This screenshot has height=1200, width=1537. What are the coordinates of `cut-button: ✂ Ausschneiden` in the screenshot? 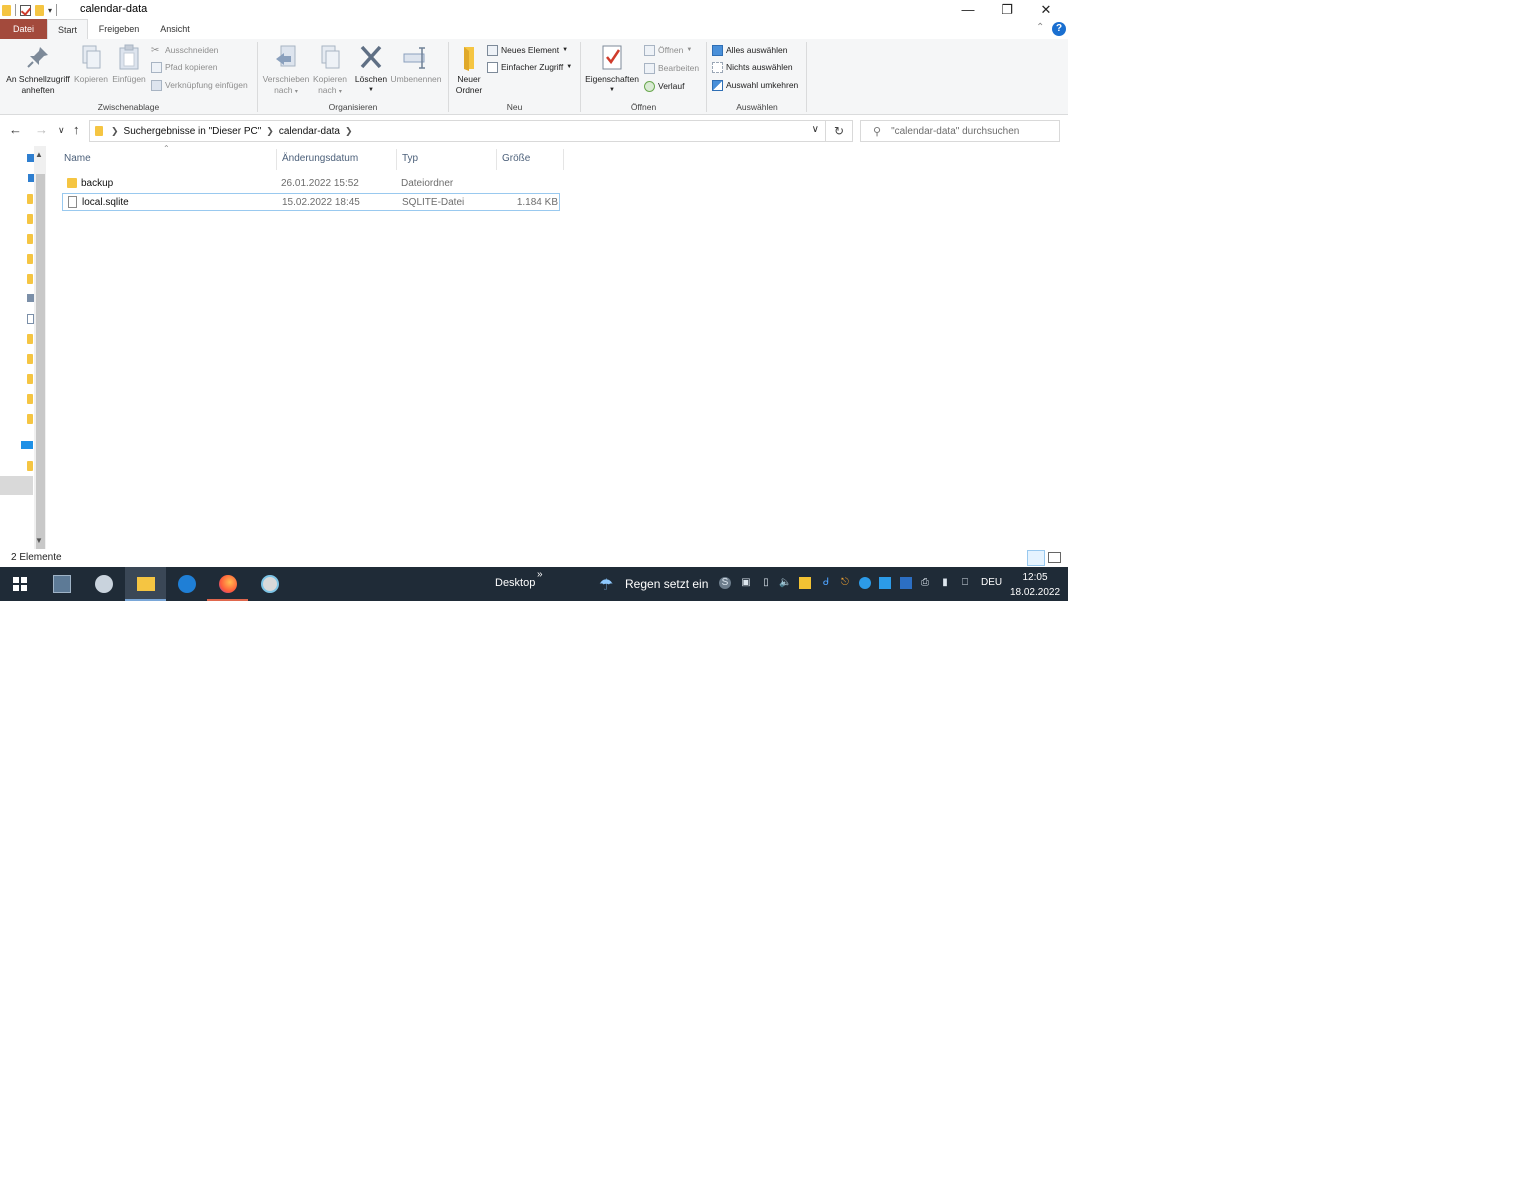 It's located at (184, 50).